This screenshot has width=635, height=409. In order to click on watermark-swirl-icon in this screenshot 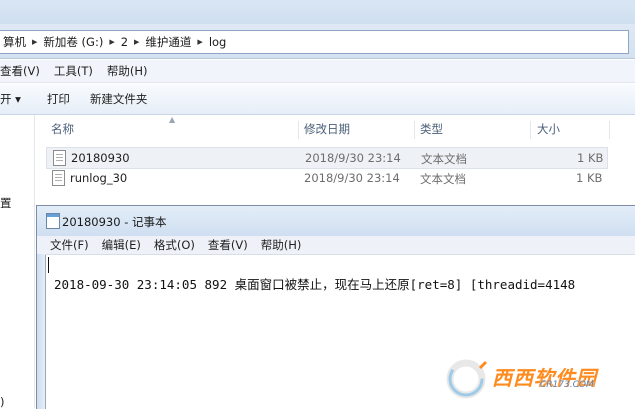, I will do `click(467, 379)`.